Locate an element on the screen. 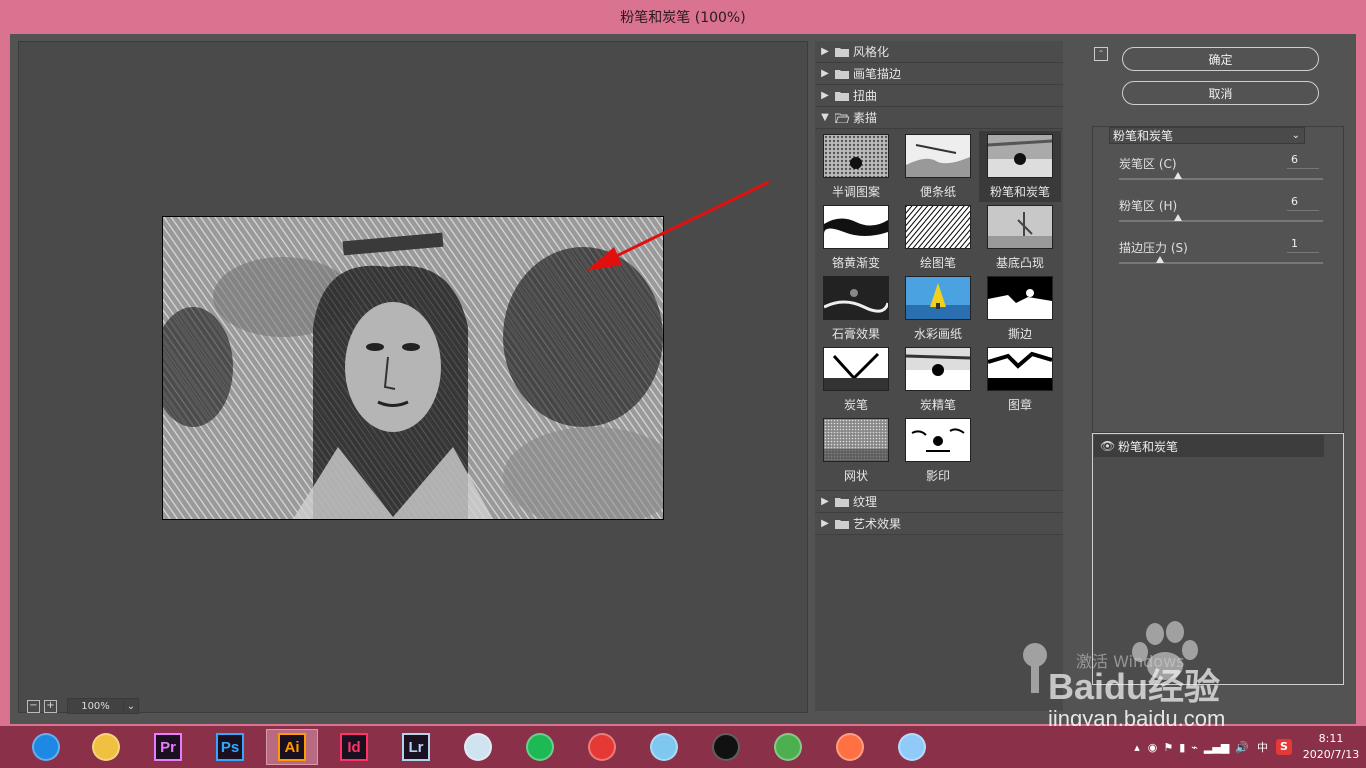 Image resolution: width=1366 pixels, height=768 pixels. filter-thumb-torn-edges: 撕边 is located at coordinates (1020, 308).